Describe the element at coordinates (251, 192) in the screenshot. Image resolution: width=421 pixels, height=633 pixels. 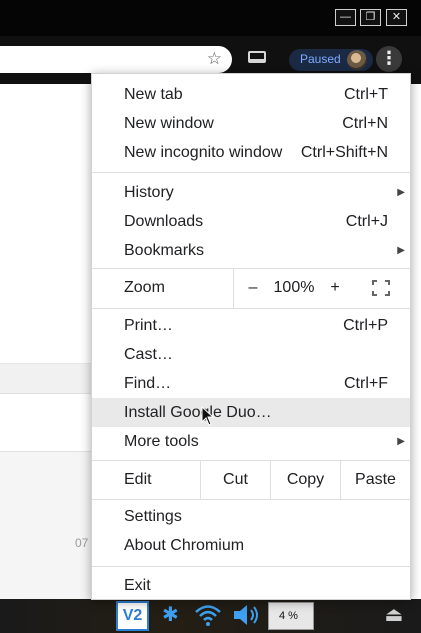
I see `menu-item-history: History ▶` at that location.